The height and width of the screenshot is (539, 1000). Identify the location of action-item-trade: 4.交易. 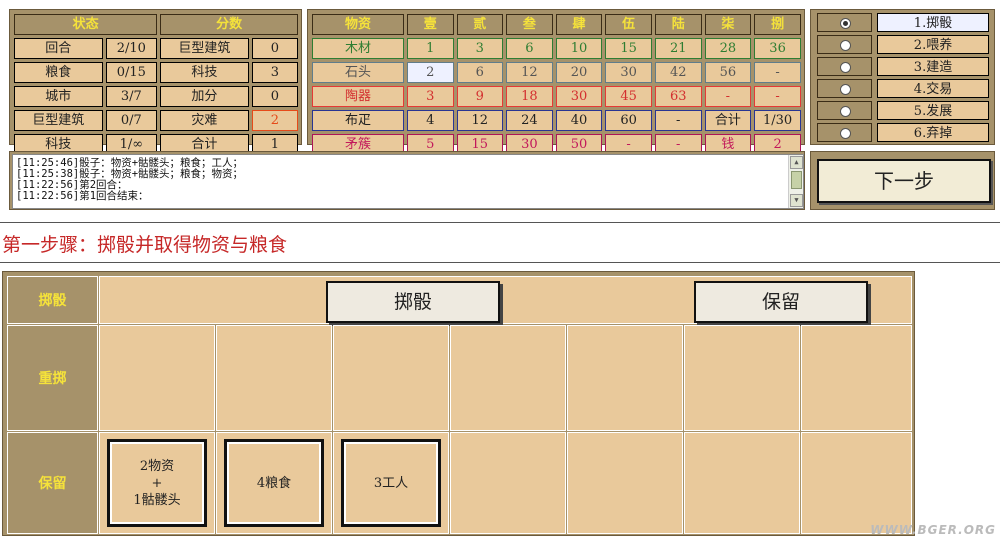
(904, 88).